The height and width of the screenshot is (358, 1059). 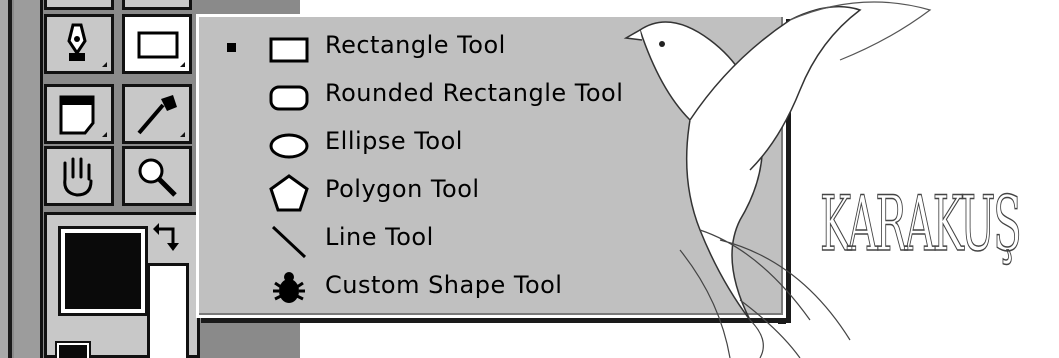 What do you see at coordinates (157, 44) in the screenshot?
I see `rectangle-tool-button` at bounding box center [157, 44].